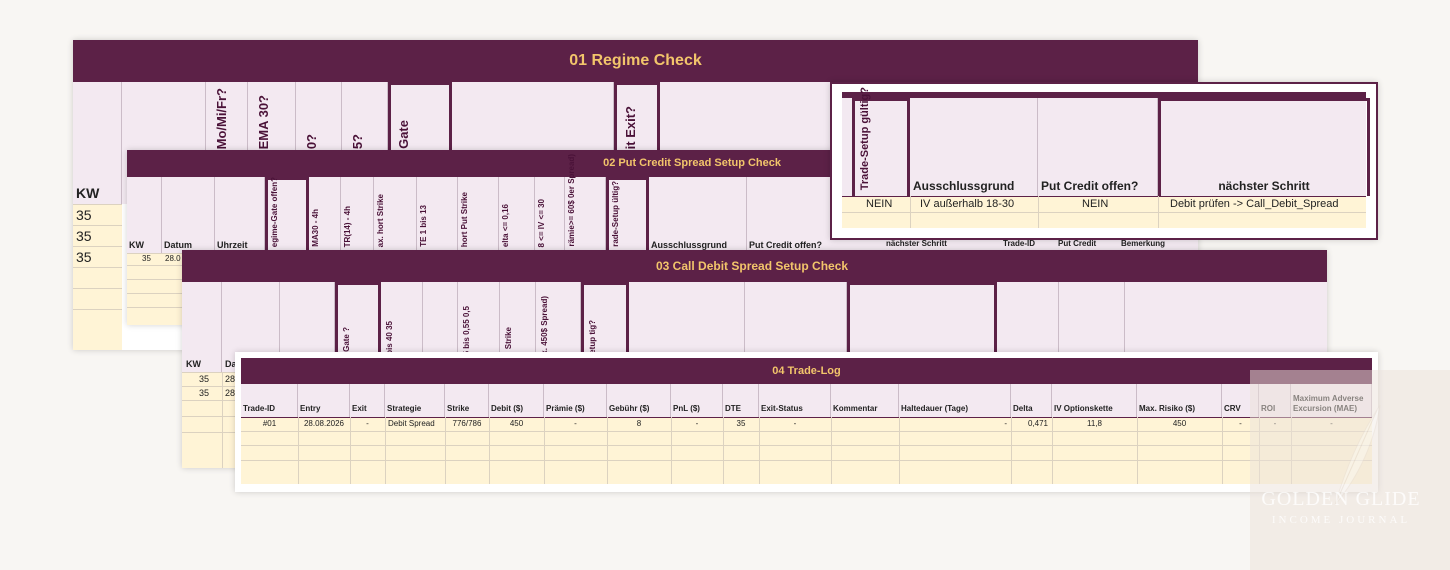 The width and height of the screenshot is (1450, 570). Describe the element at coordinates (315, 228) in the screenshot. I see `put-col-label: MA30 - 4h` at that location.